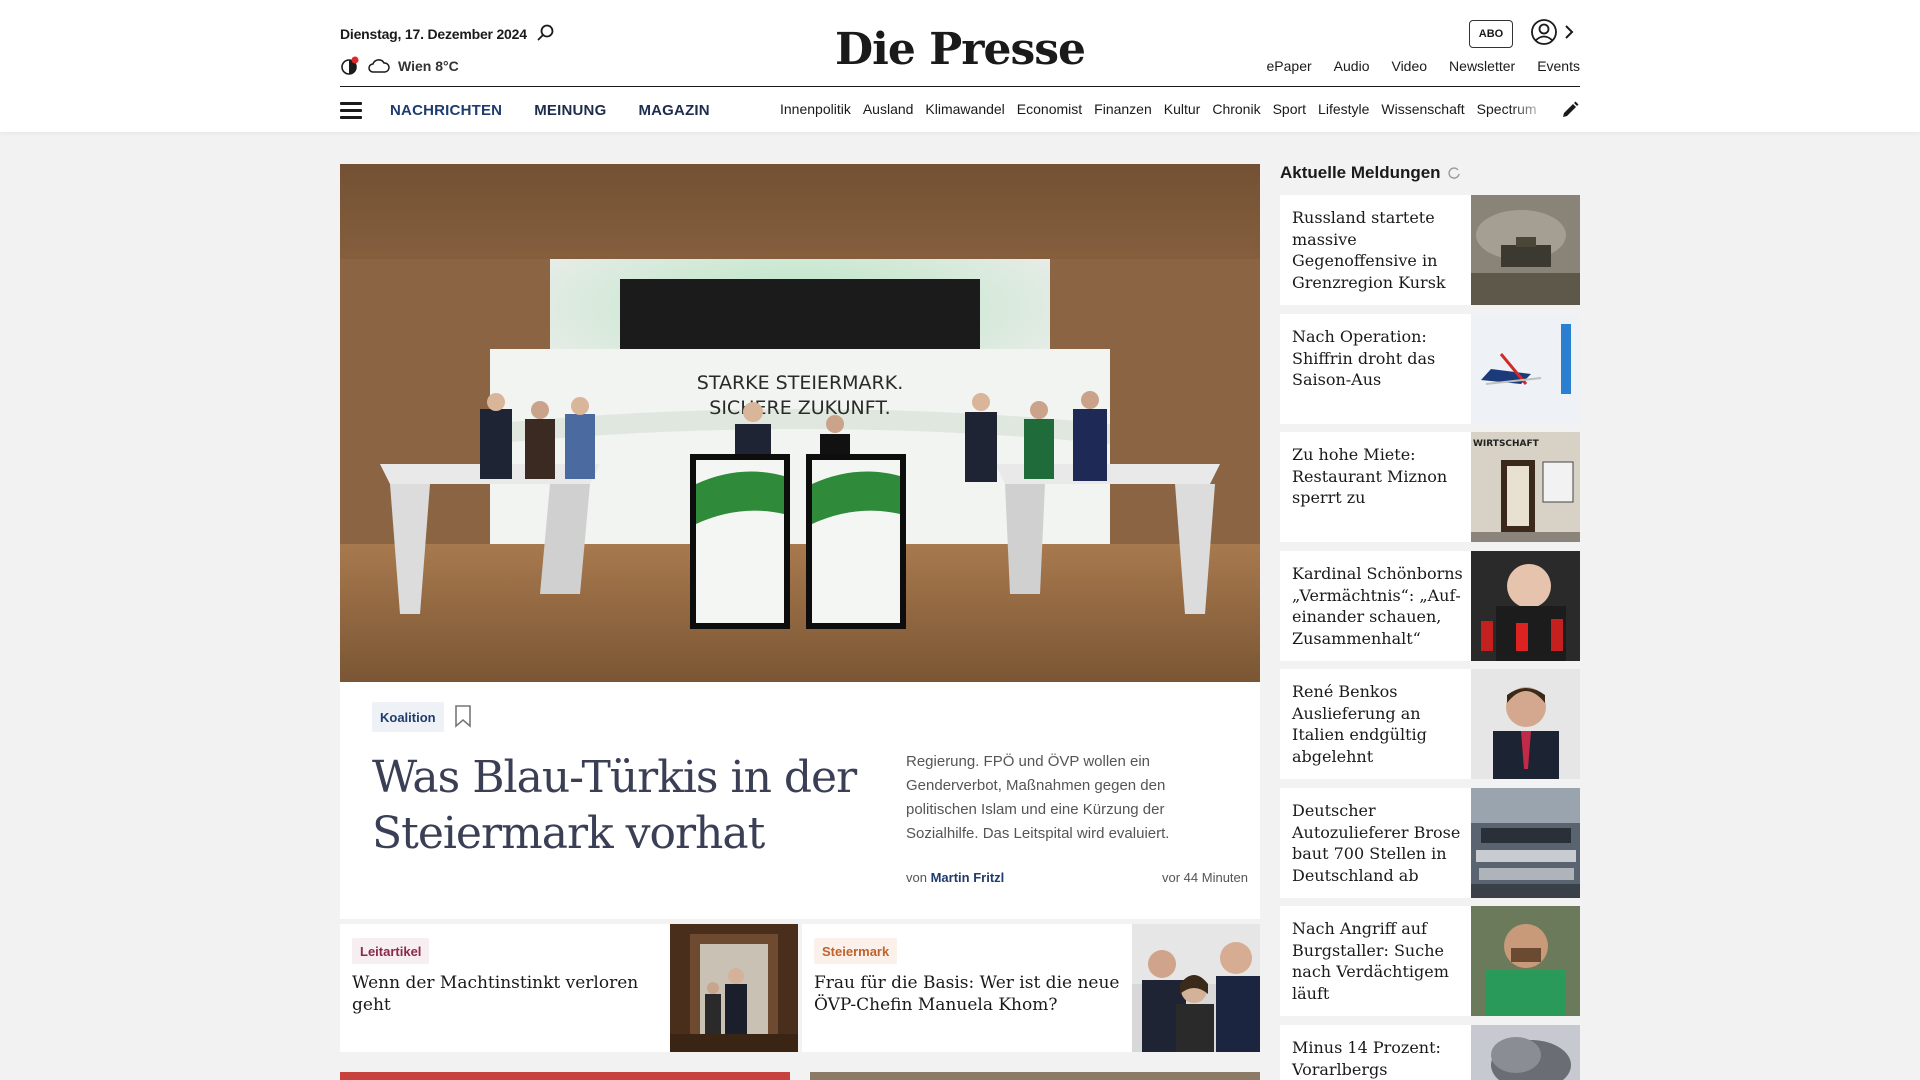 The image size is (1920, 1080). I want to click on factory-photo, so click(1525, 843).